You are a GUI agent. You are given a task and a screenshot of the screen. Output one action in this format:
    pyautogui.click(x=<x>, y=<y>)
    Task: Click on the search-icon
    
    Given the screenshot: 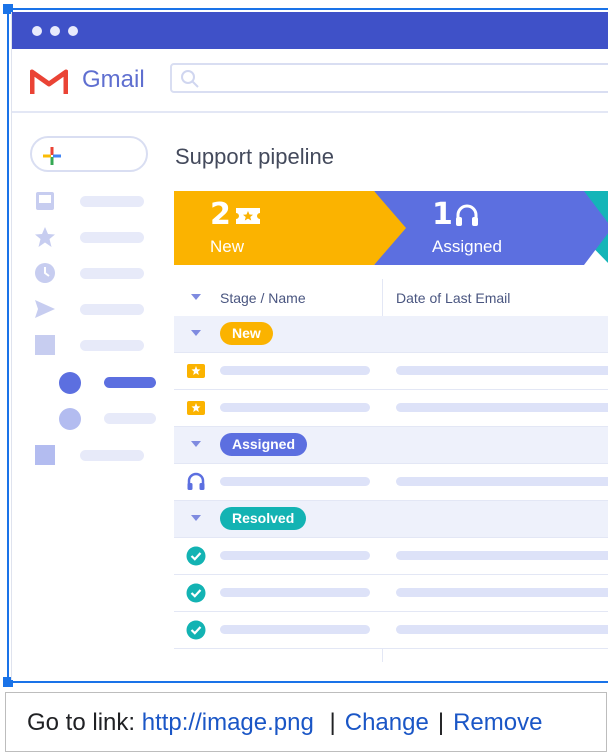 What is the action you would take?
    pyautogui.click(x=190, y=79)
    